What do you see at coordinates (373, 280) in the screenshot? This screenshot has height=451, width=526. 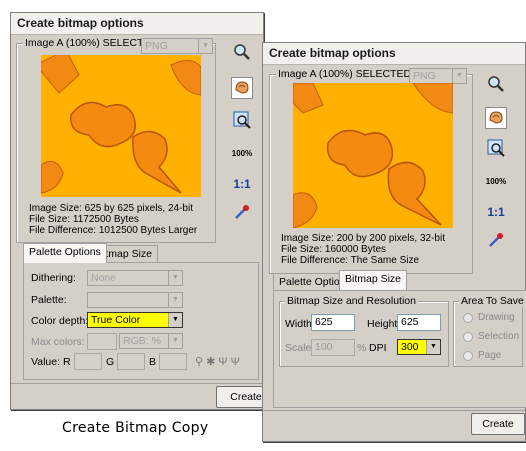 I see `tab-bitmap-size: Bitmap Size` at bounding box center [373, 280].